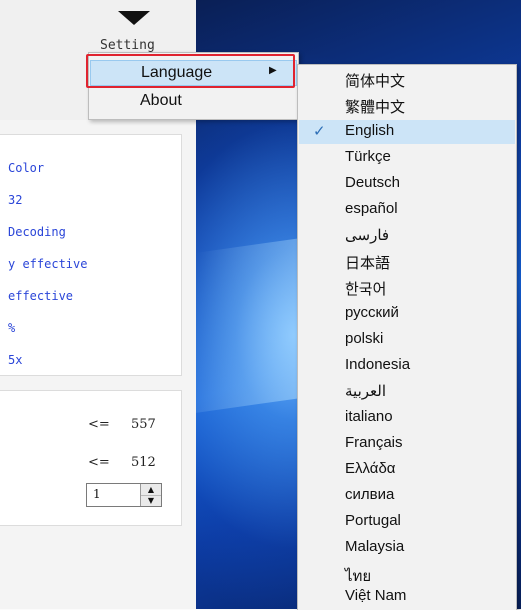 This screenshot has height=610, width=521. What do you see at coordinates (407, 418) in the screenshot?
I see `language-item: italiano` at bounding box center [407, 418].